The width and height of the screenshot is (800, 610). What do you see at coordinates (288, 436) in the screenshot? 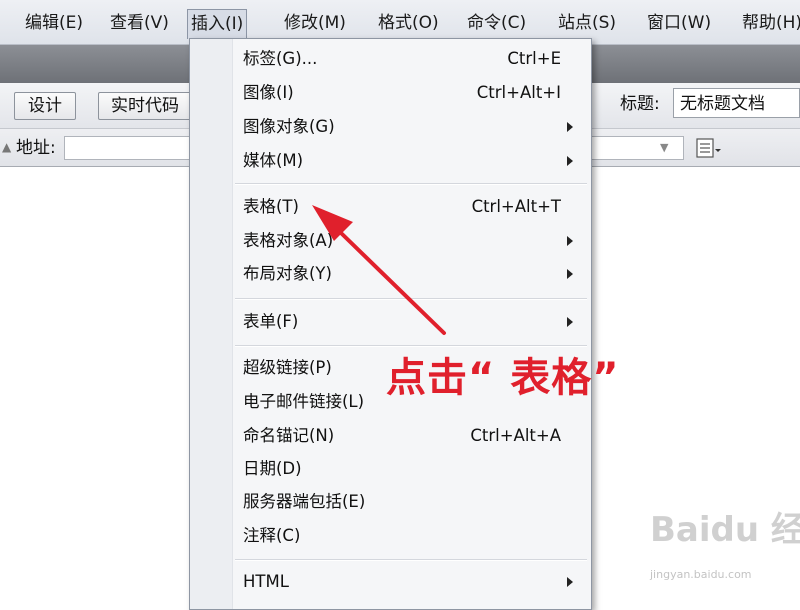
I see `menu-item-named-anchor: 命名锚记(N)` at bounding box center [288, 436].